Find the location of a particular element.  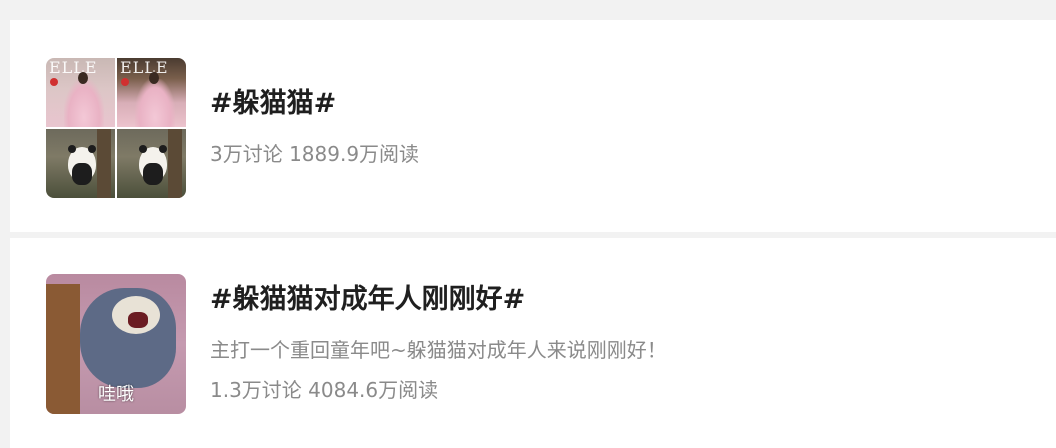

topic-thumbnail-grid: ELLE ELLE is located at coordinates (116, 128).